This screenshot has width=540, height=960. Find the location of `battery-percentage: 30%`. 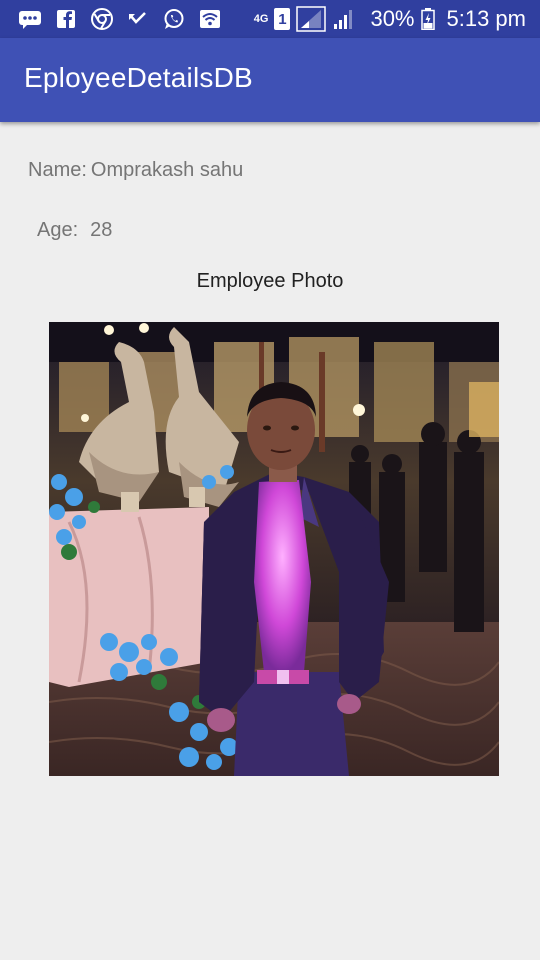

battery-percentage: 30% is located at coordinates (392, 18).